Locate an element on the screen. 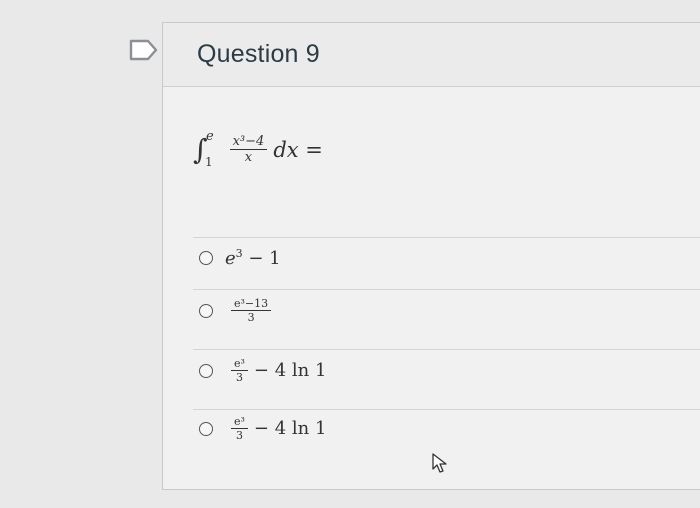  integral-upper-limit: e is located at coordinates (210, 136).